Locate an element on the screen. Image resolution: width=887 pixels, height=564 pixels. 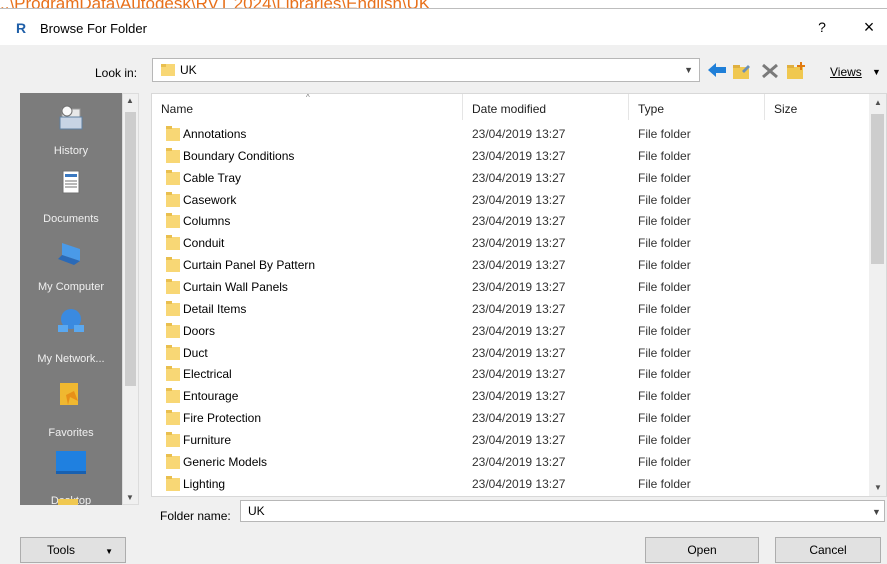
file-name: Entourage is located at coordinates (211, 396).